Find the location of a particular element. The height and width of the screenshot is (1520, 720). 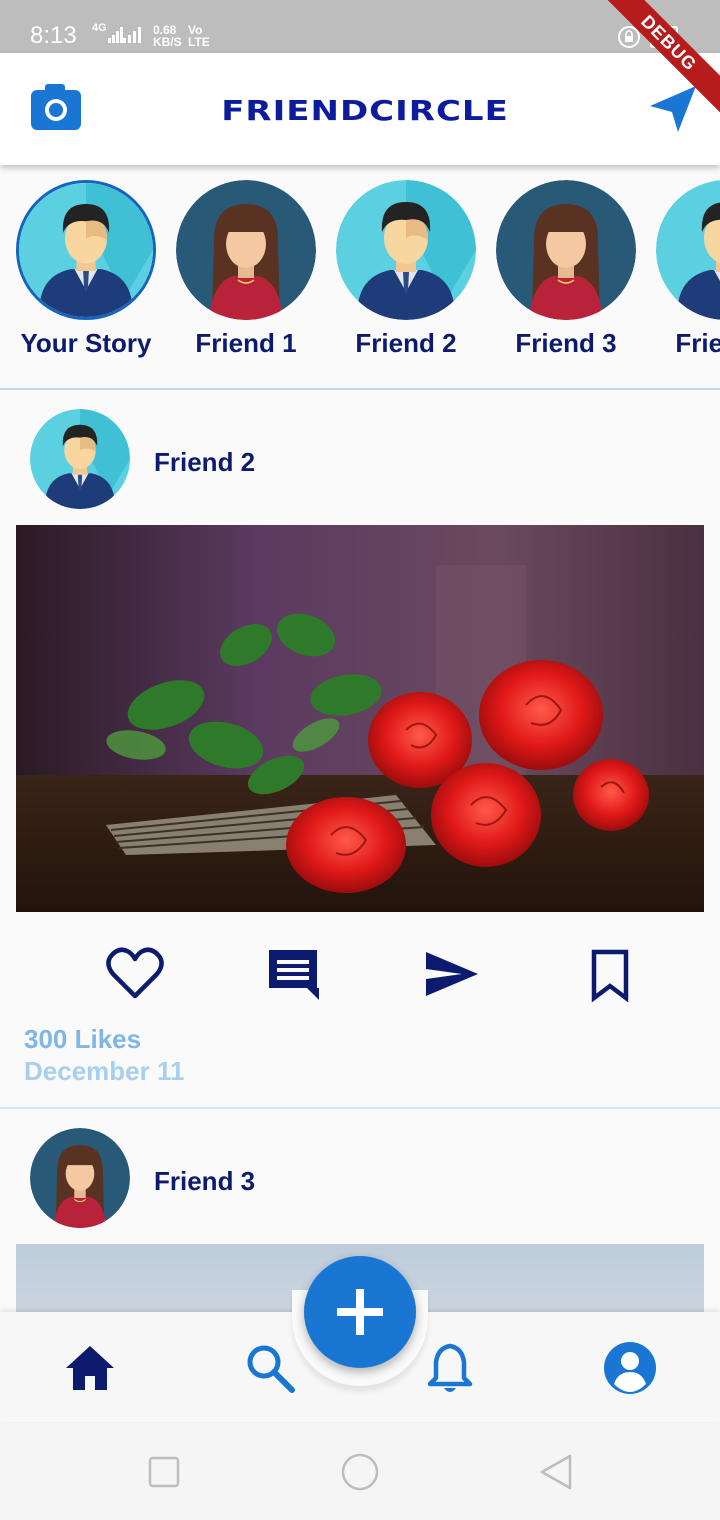

story-item: Friend 1 is located at coordinates (246, 269).